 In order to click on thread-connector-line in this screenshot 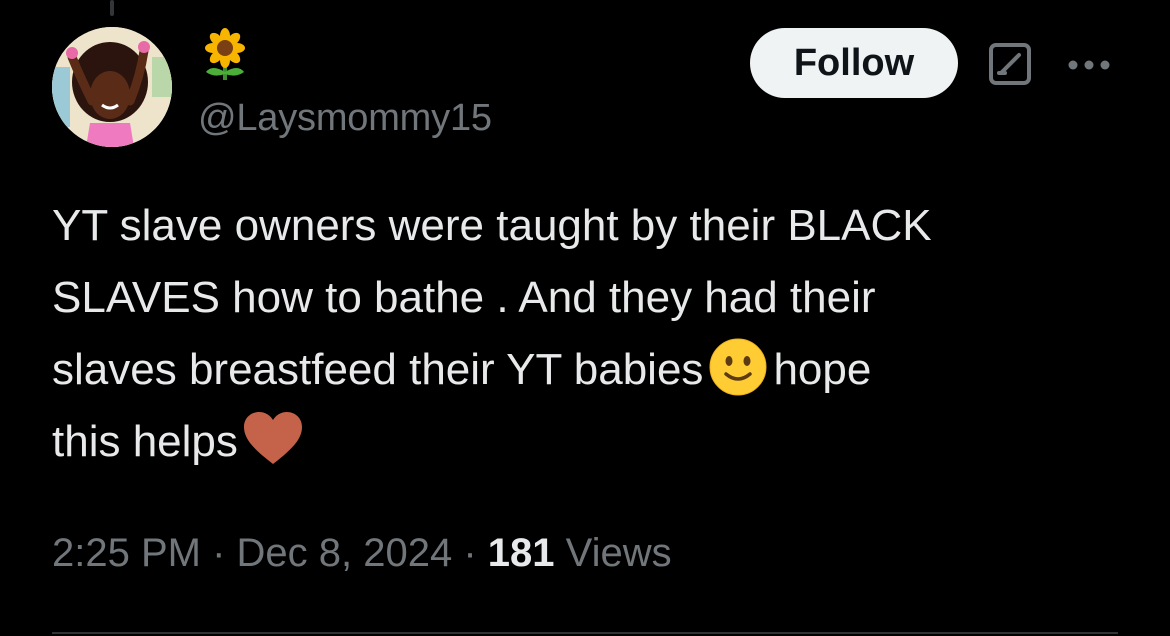, I will do `click(112, 8)`.